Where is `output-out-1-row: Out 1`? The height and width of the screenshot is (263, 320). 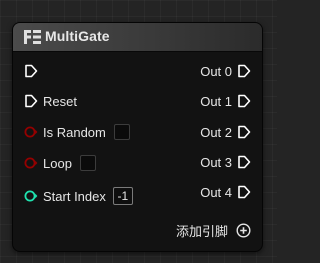
output-out-1-row: Out 1 is located at coordinates (225, 101).